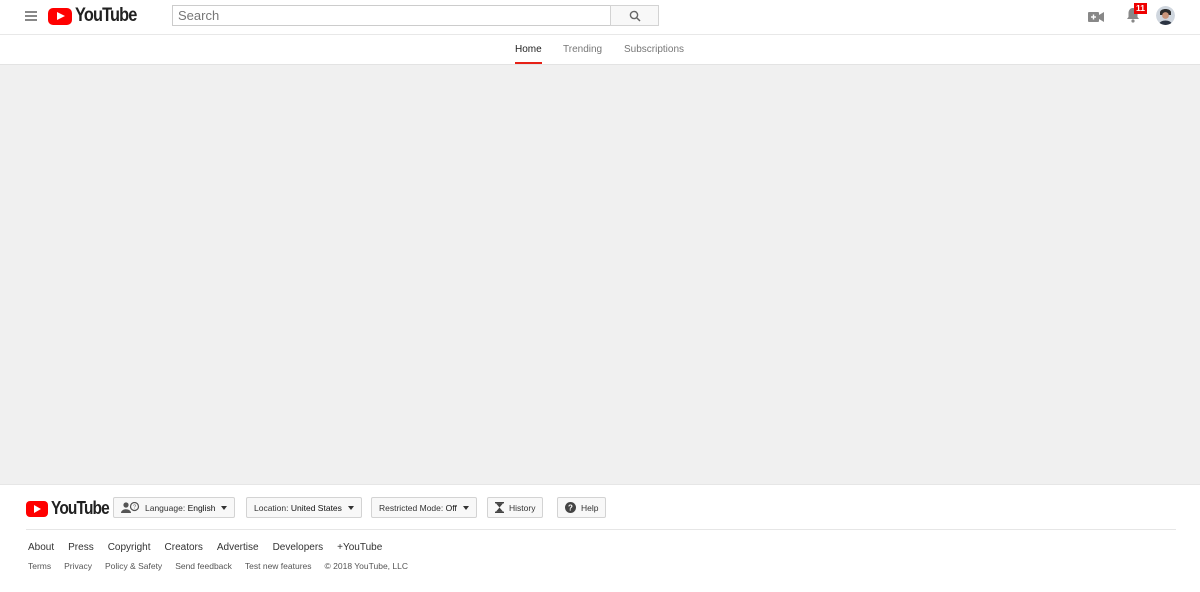 This screenshot has height=592, width=1200. What do you see at coordinates (130, 507) in the screenshot?
I see `language-icon: ?` at bounding box center [130, 507].